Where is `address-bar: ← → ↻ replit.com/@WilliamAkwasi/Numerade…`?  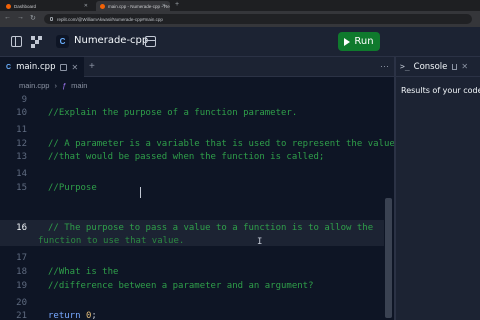 address-bar: ← → ↻ replit.com/@WilliamAkwasi/Numerade… is located at coordinates (240, 19).